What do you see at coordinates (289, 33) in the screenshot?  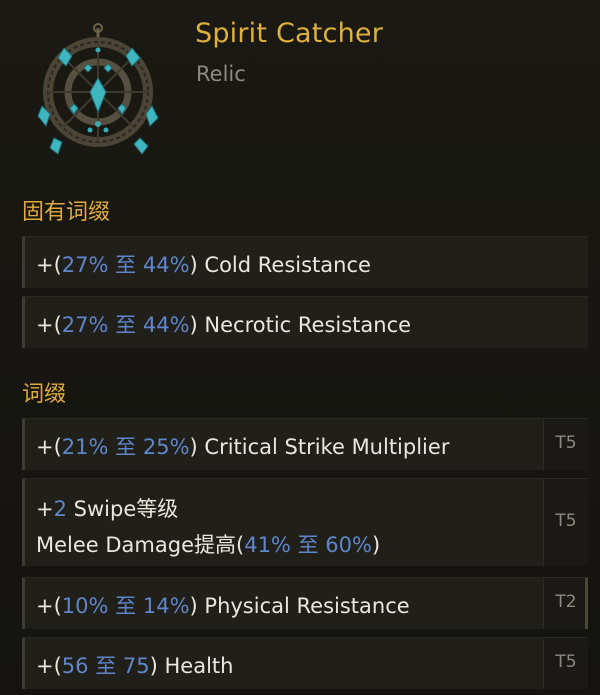 I see `item-name: Spirit Catcher` at bounding box center [289, 33].